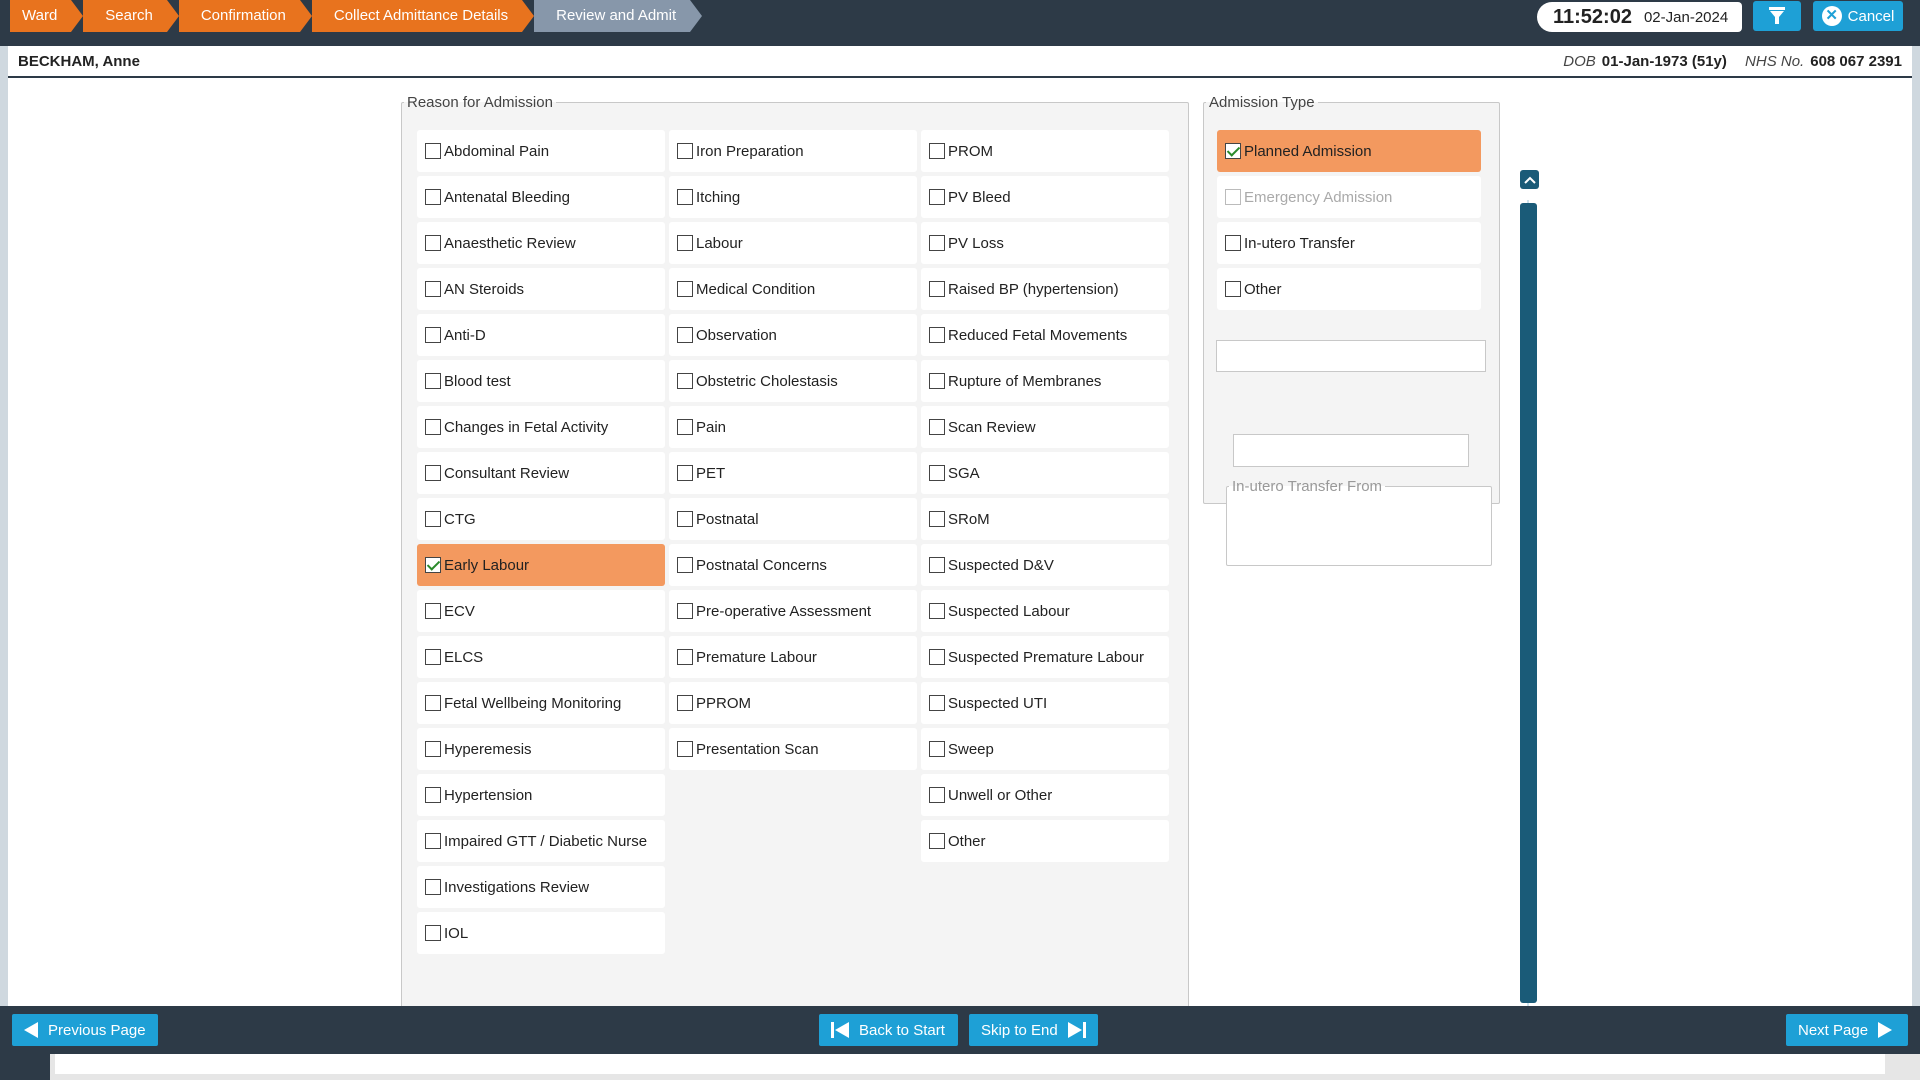  Describe the element at coordinates (1045, 243) in the screenshot. I see `reason-option-pv-loss: PV Loss` at that location.